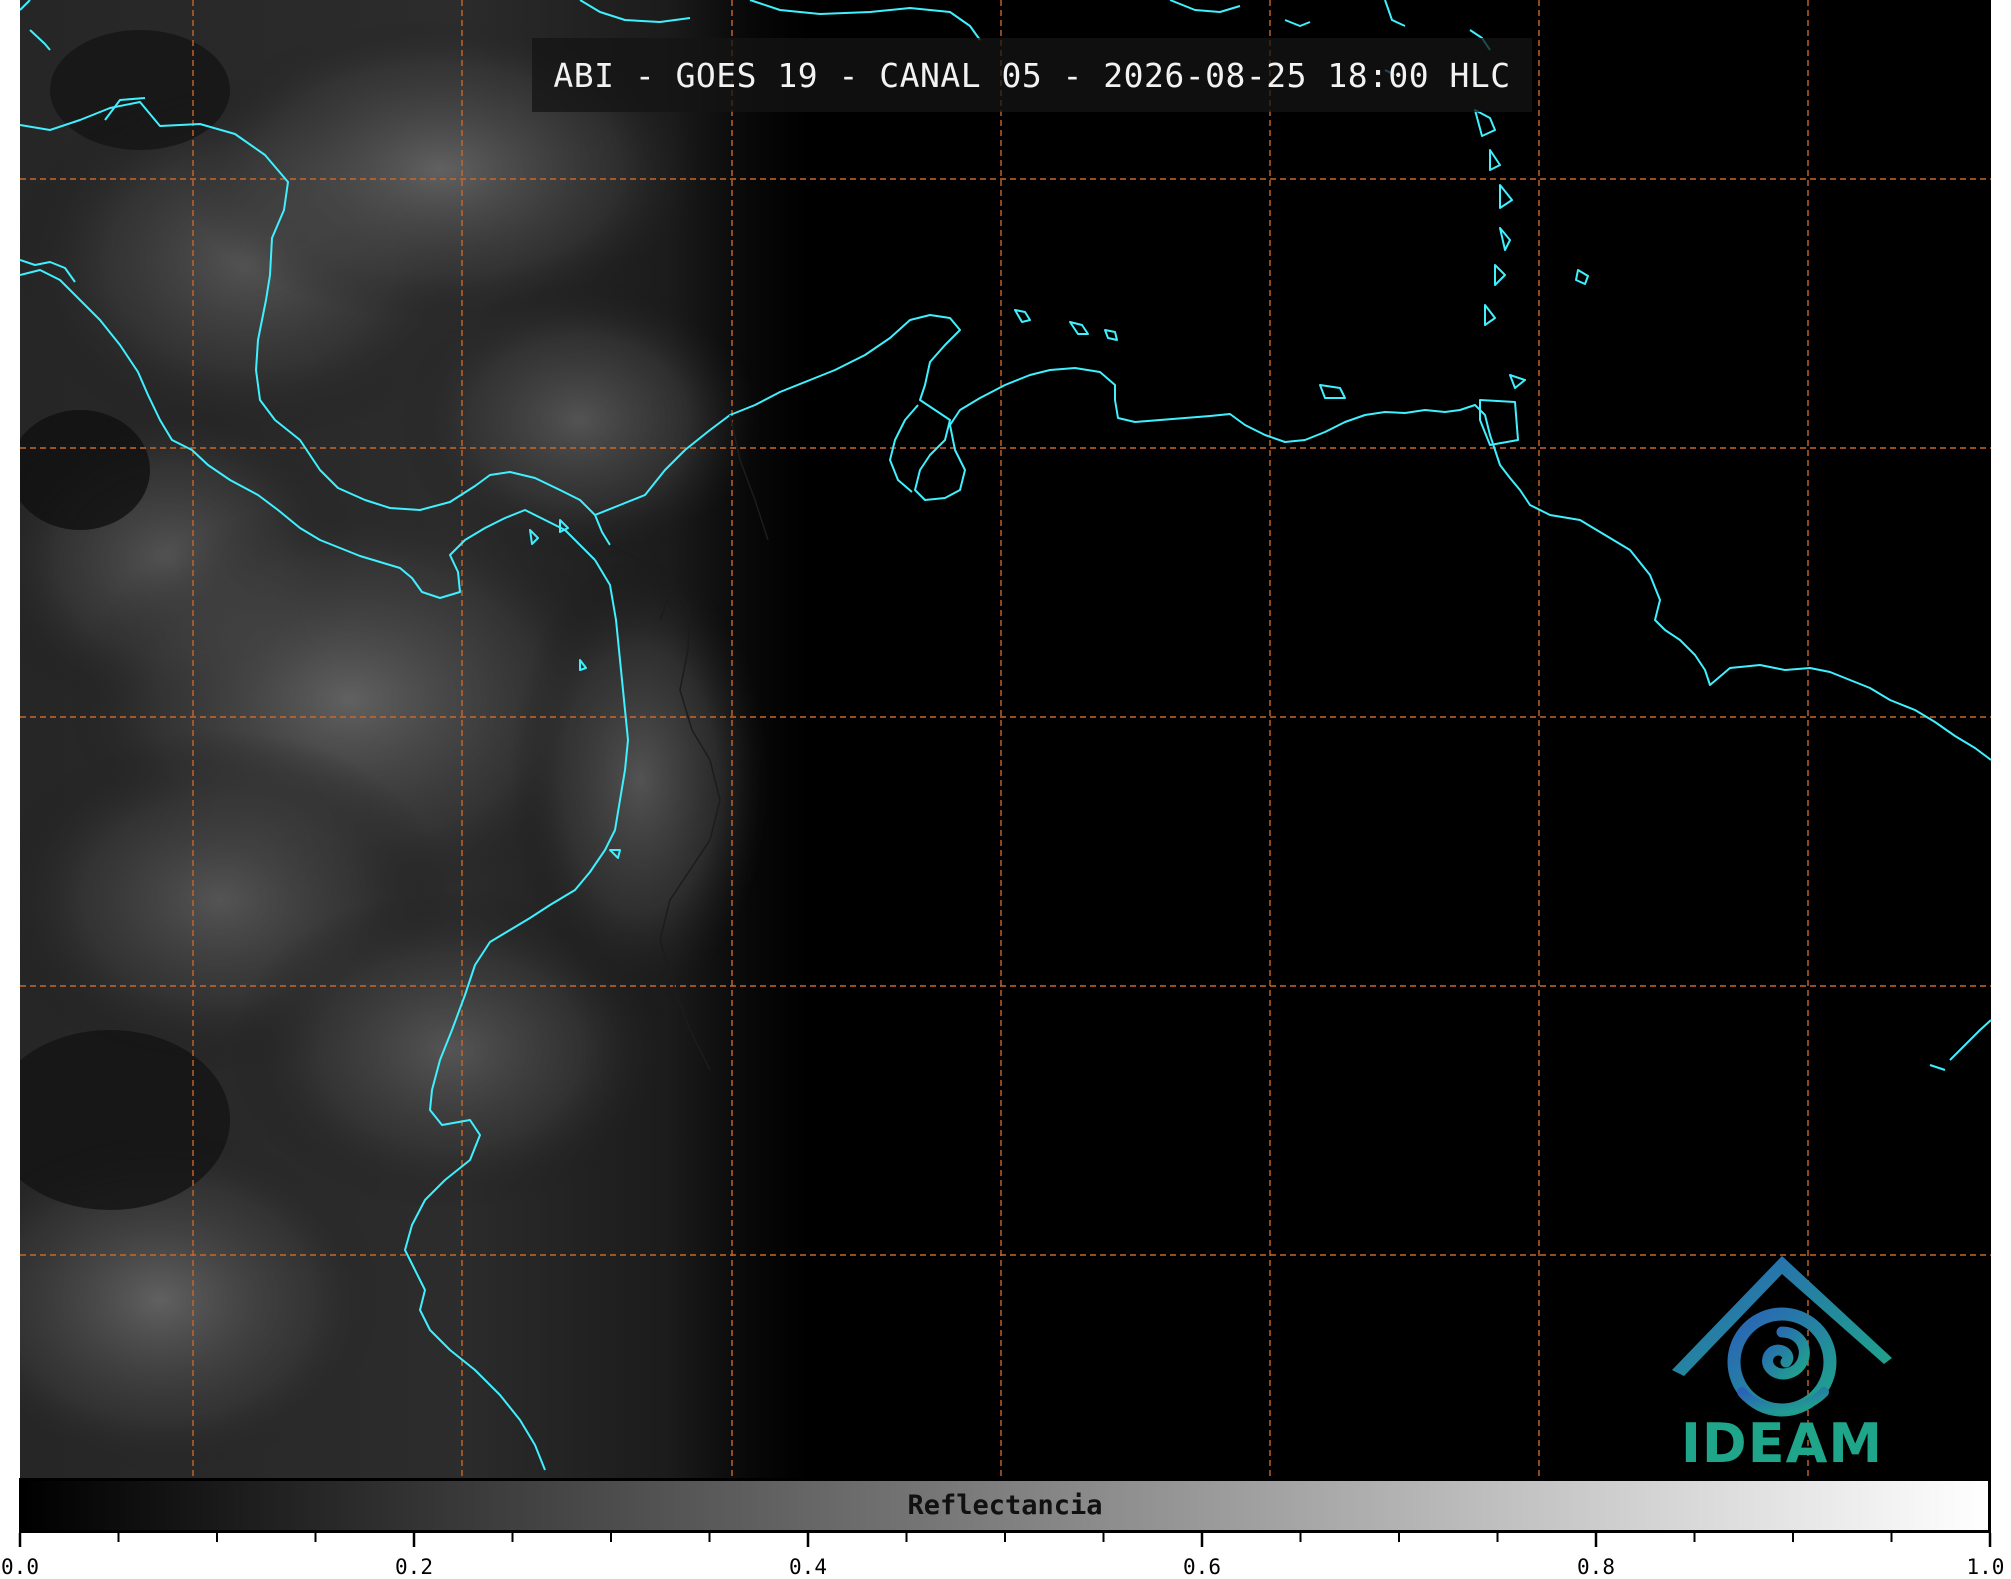 The height and width of the screenshot is (1579, 2011). I want to click on ideam-swirl-roof-icon, so click(1782, 1336).